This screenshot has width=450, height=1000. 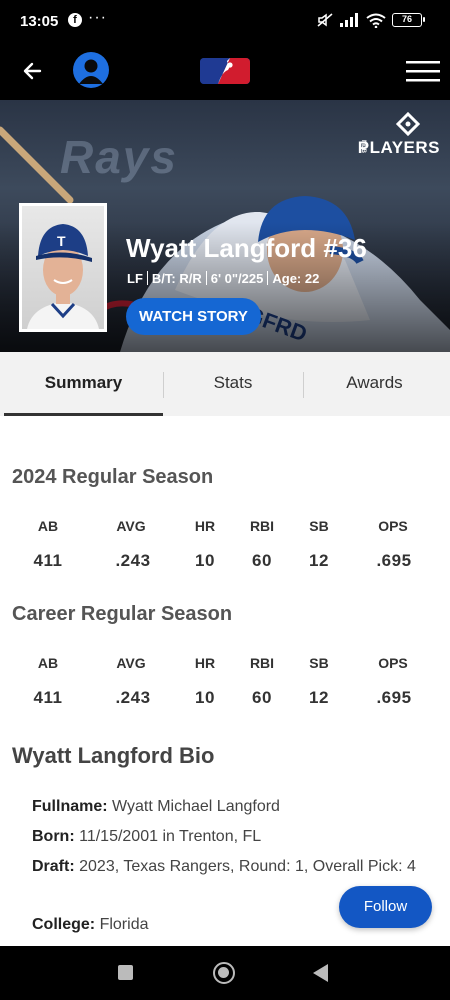 I want to click on battery-icon: 76, so click(x=408, y=20).